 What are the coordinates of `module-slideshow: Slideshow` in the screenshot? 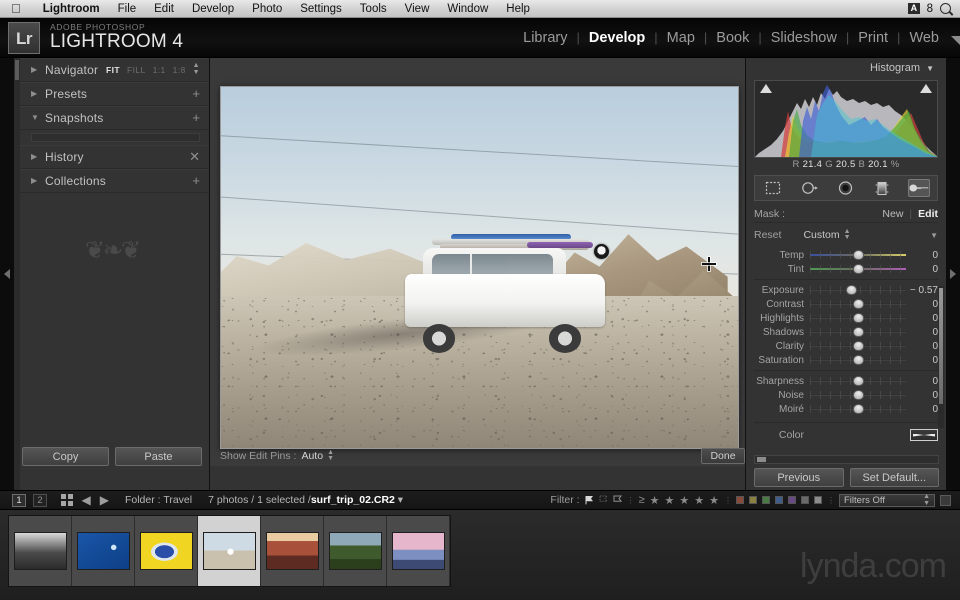 It's located at (804, 38).